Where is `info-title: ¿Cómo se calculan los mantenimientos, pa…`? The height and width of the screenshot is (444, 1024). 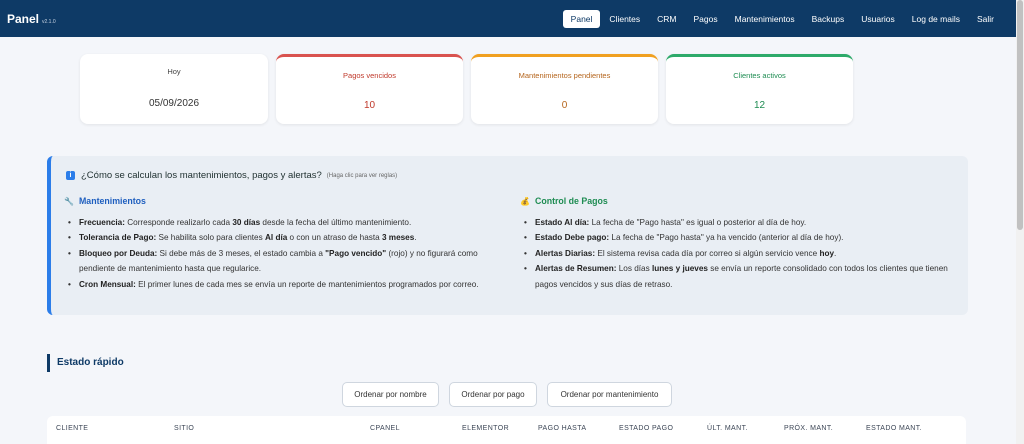 info-title: ¿Cómo se calculan los mantenimientos, pa… is located at coordinates (201, 175).